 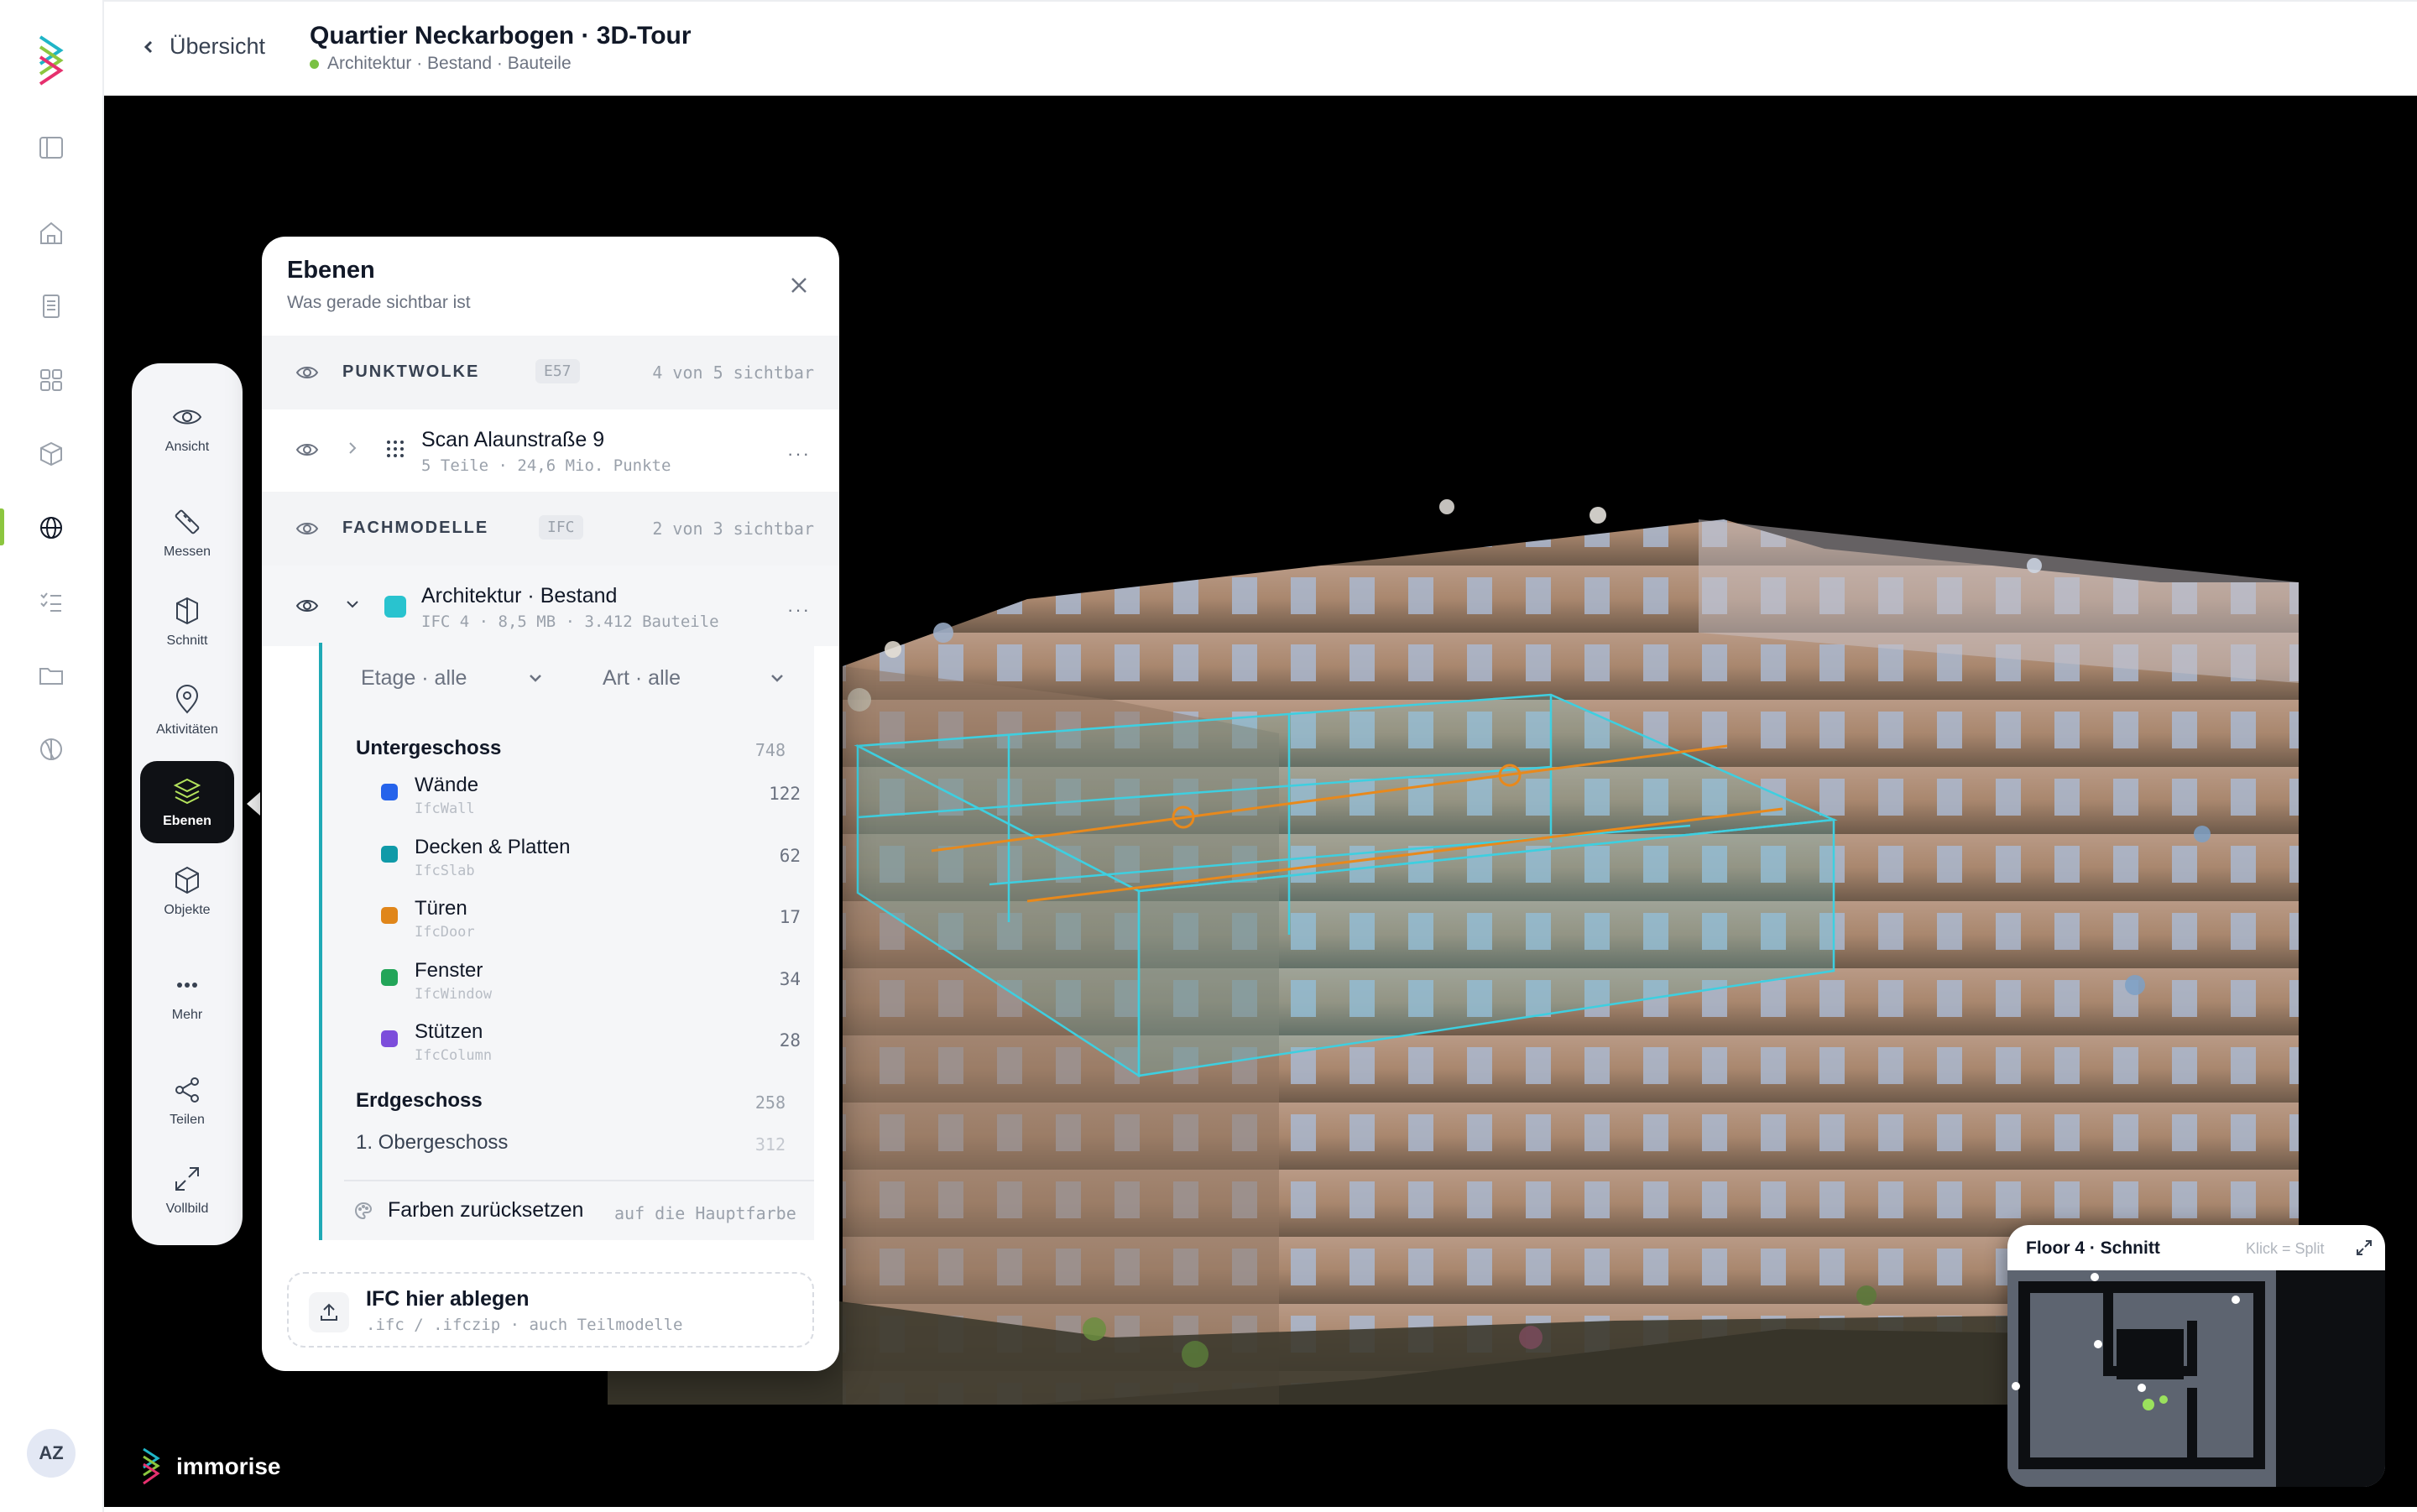 I want to click on page-title: Quartier Neckarbogen · 3D-Tour, so click(x=501, y=36).